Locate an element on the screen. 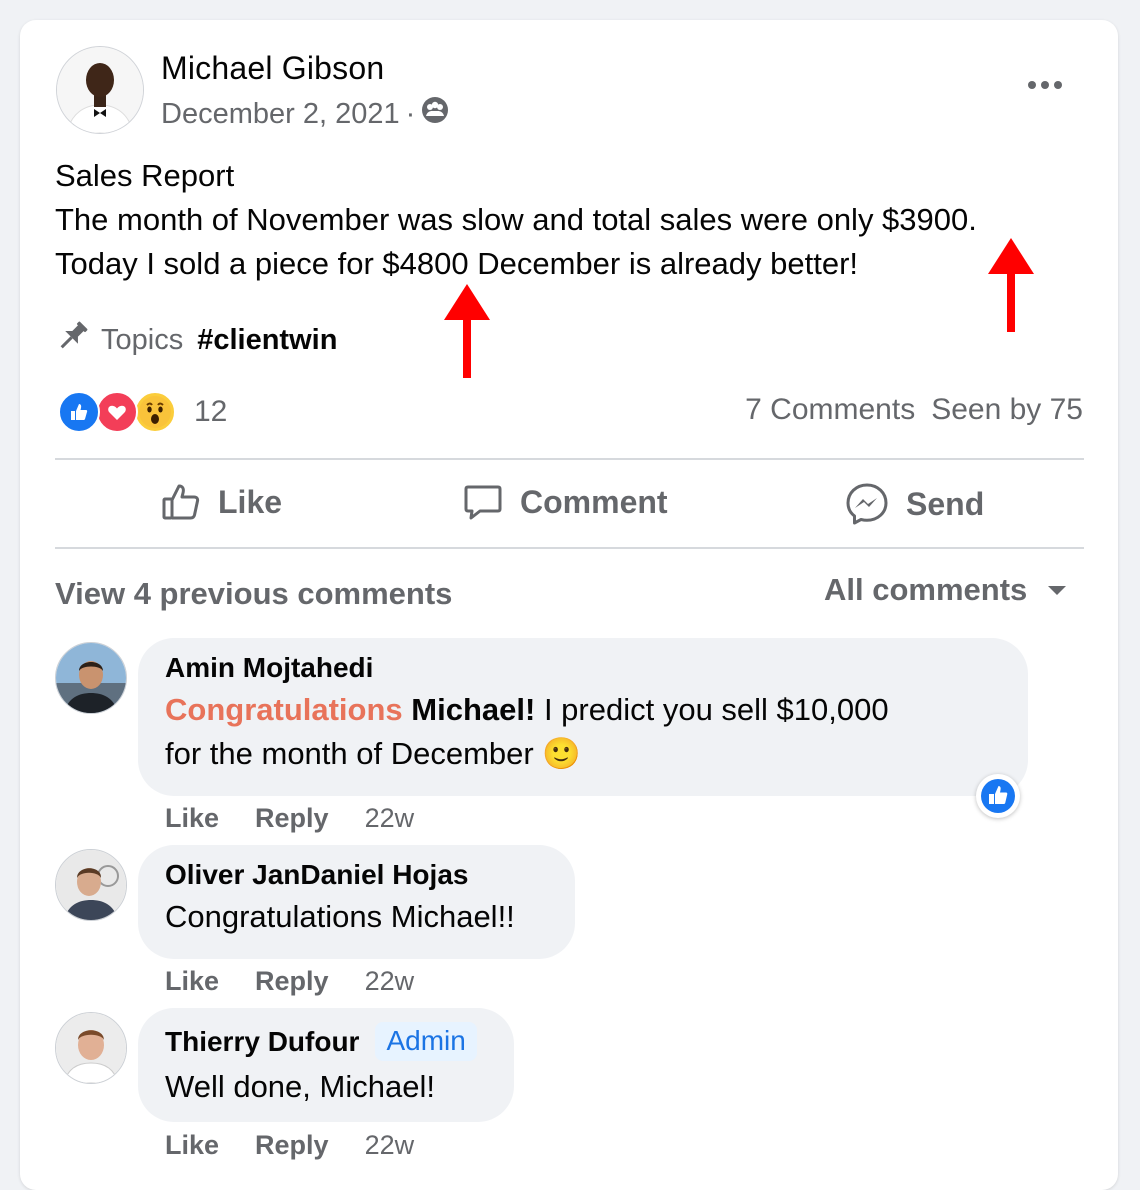 Image resolution: width=1140 pixels, height=1190 pixels. mention-michael: Michael! is located at coordinates (473, 709).